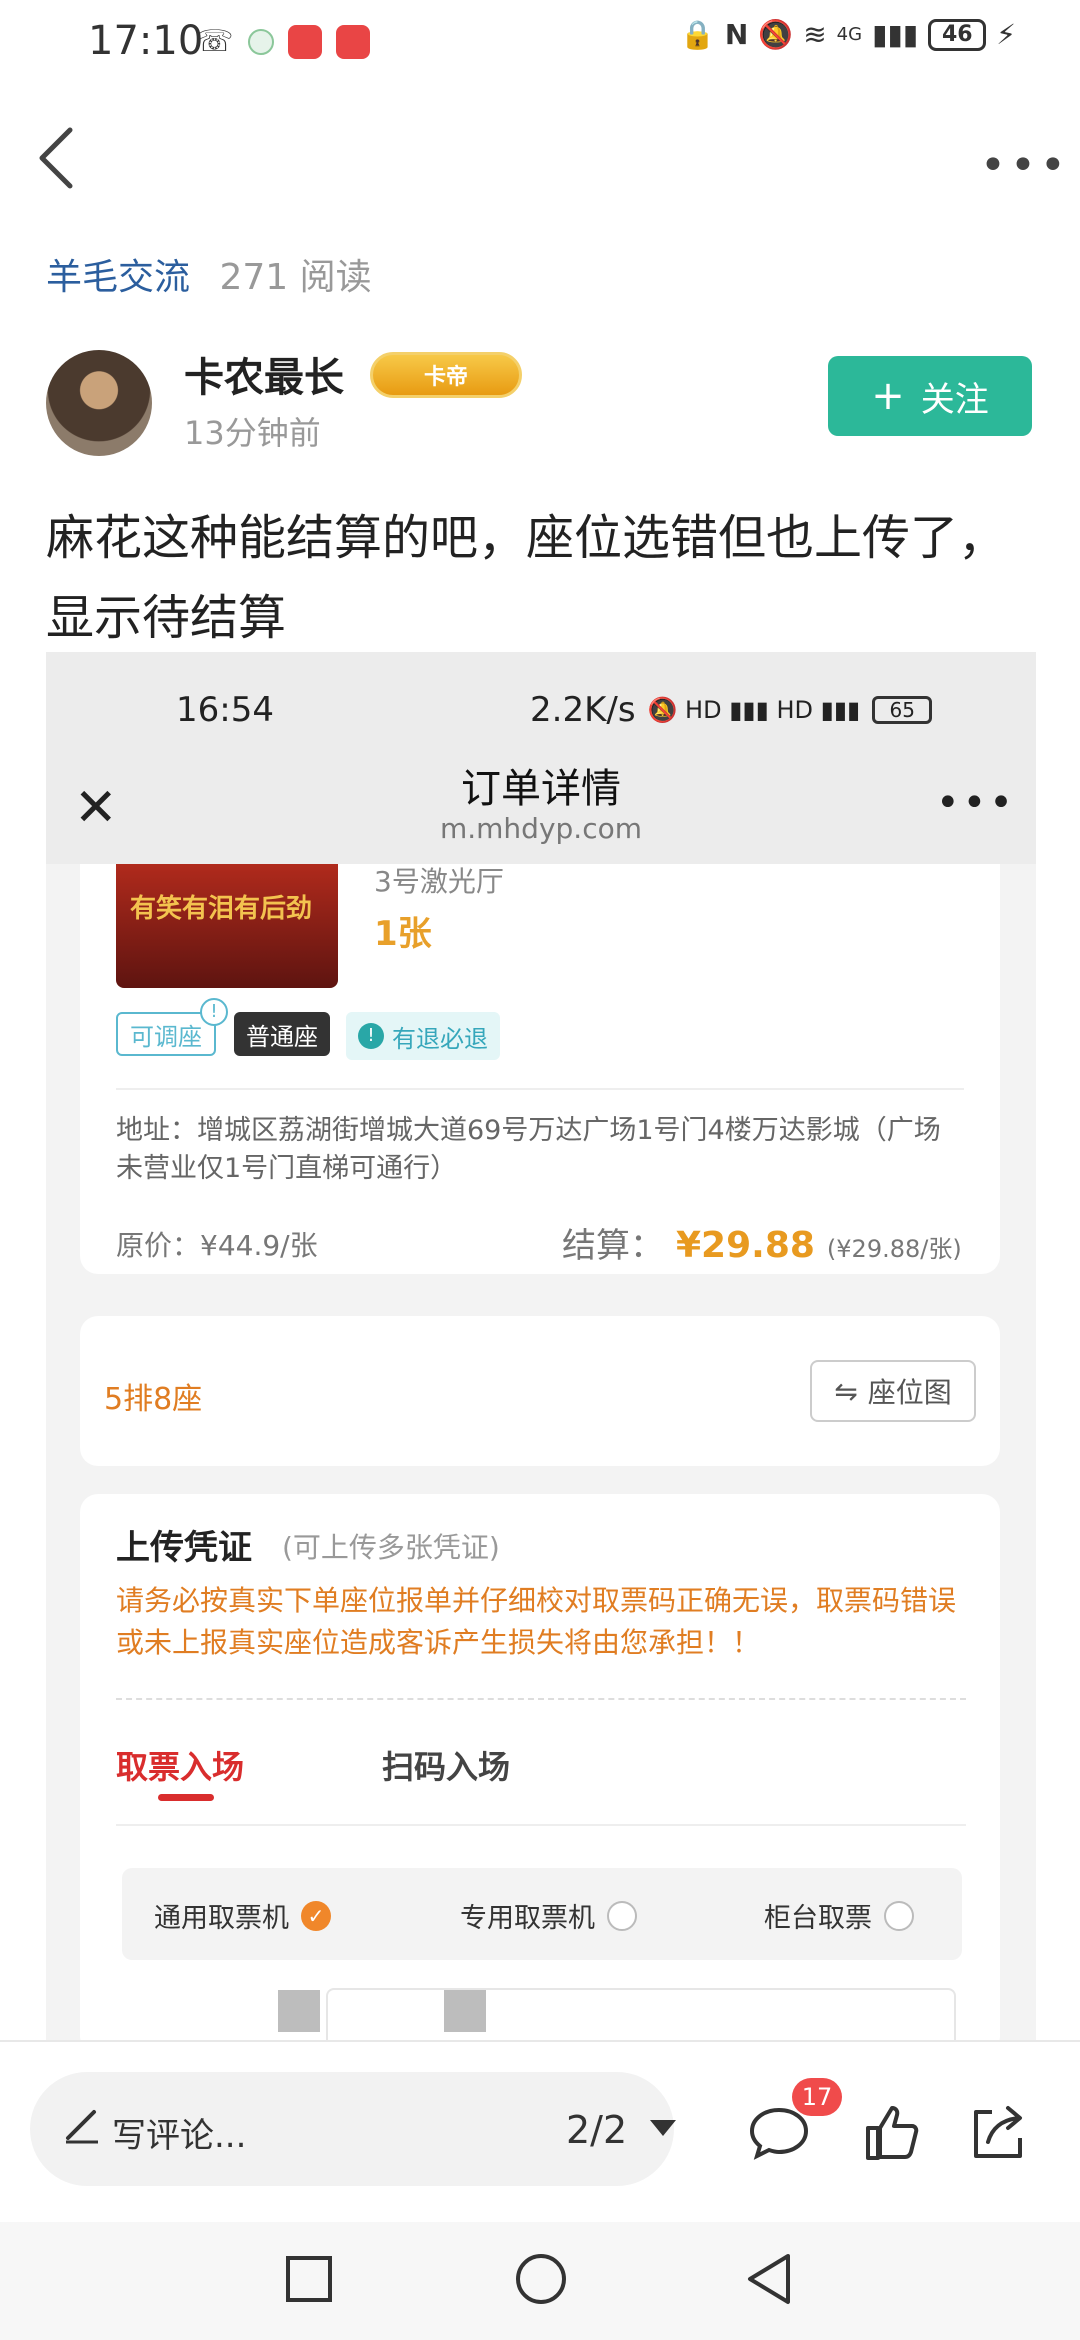 The image size is (1080, 2340). I want to click on page-indicator: 2/2, so click(596, 2130).